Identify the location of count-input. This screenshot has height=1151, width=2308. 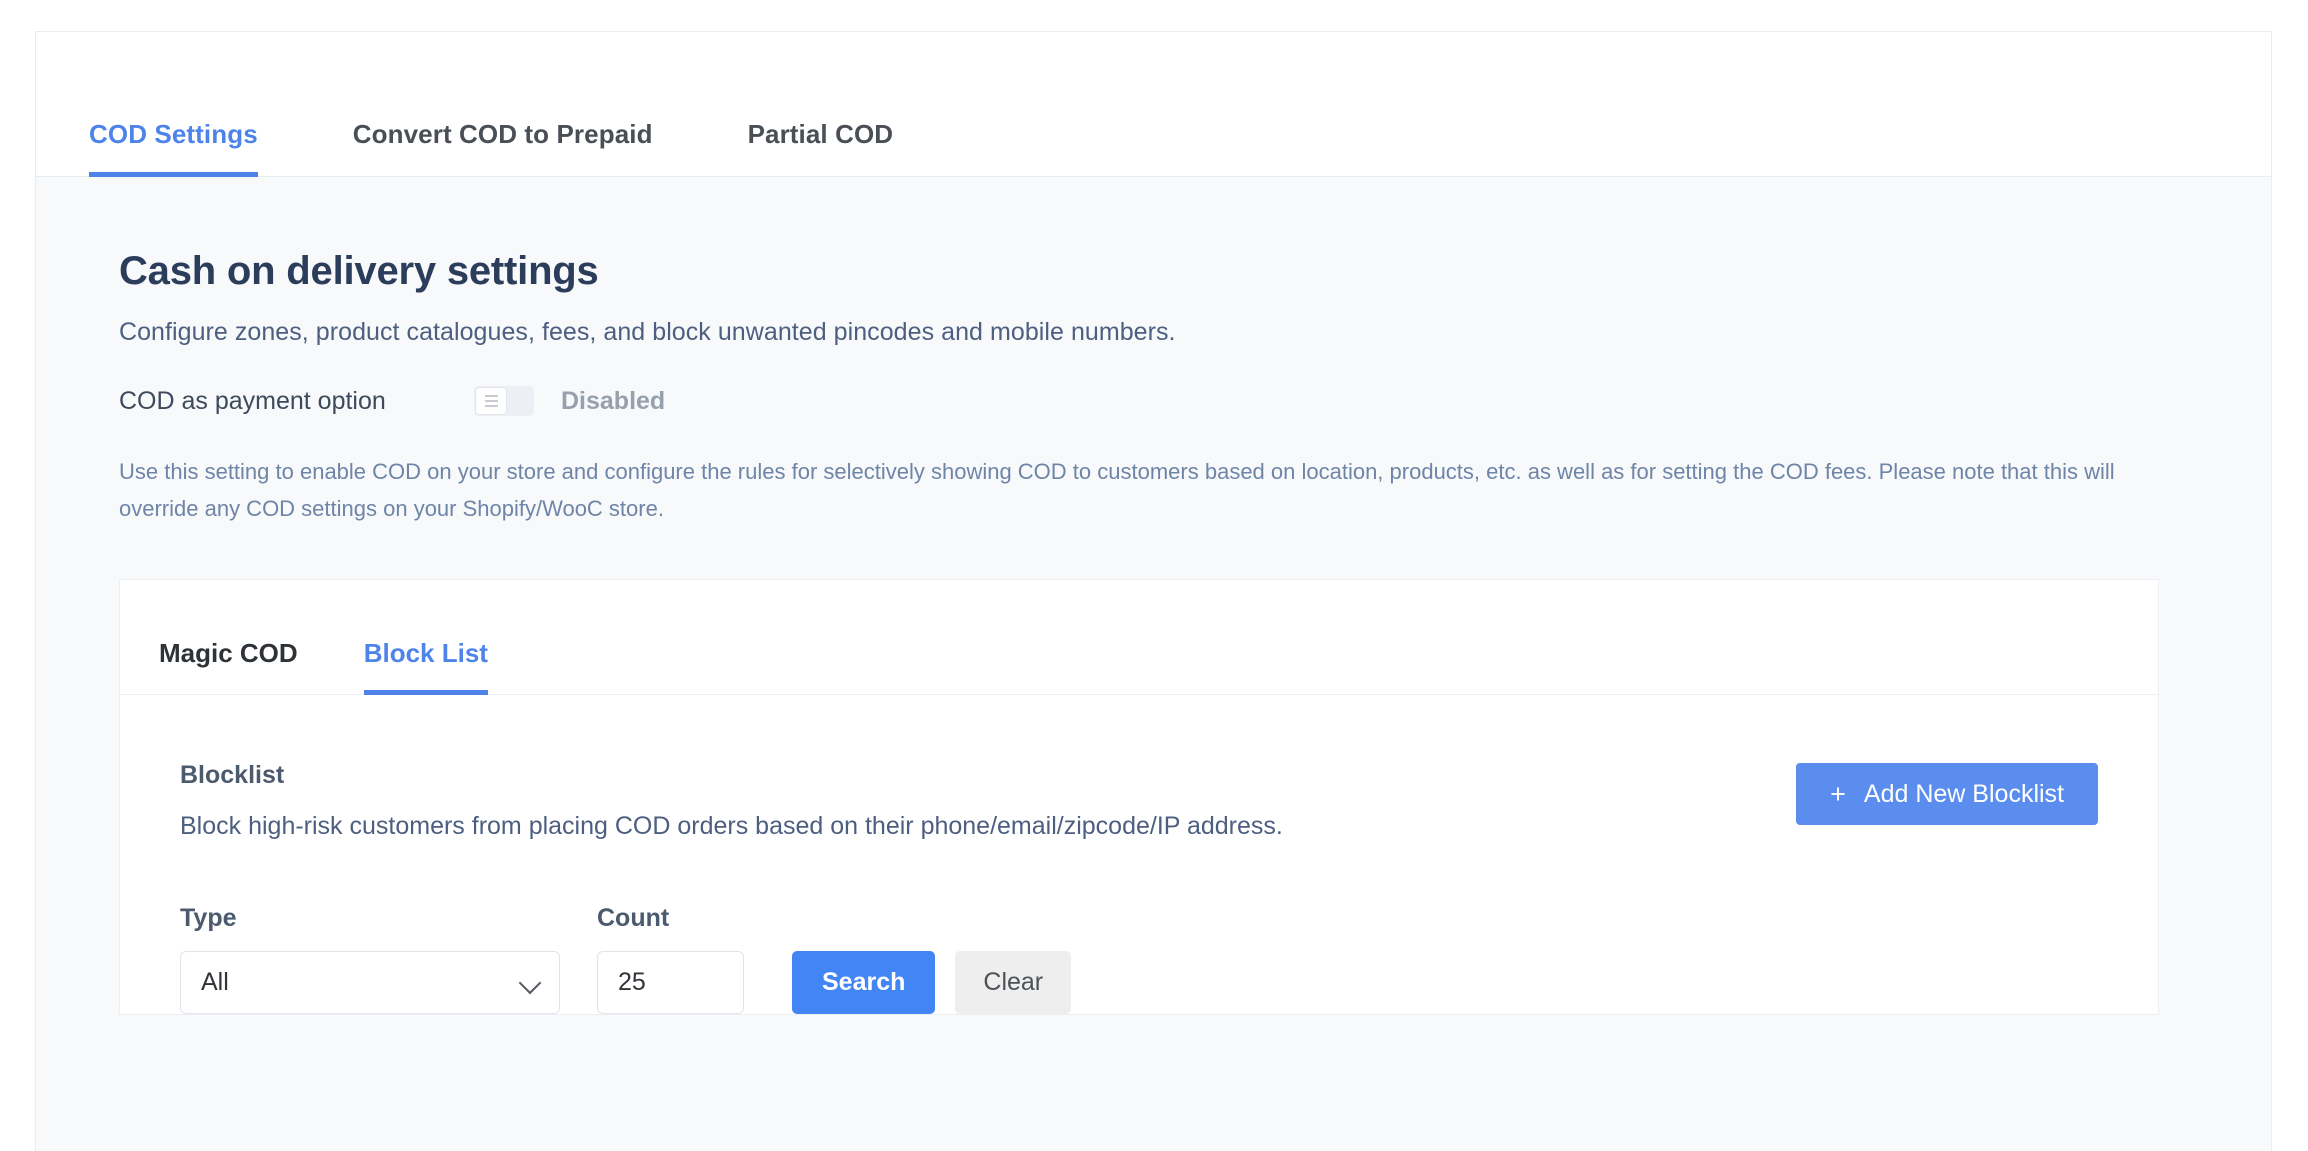
(670, 982).